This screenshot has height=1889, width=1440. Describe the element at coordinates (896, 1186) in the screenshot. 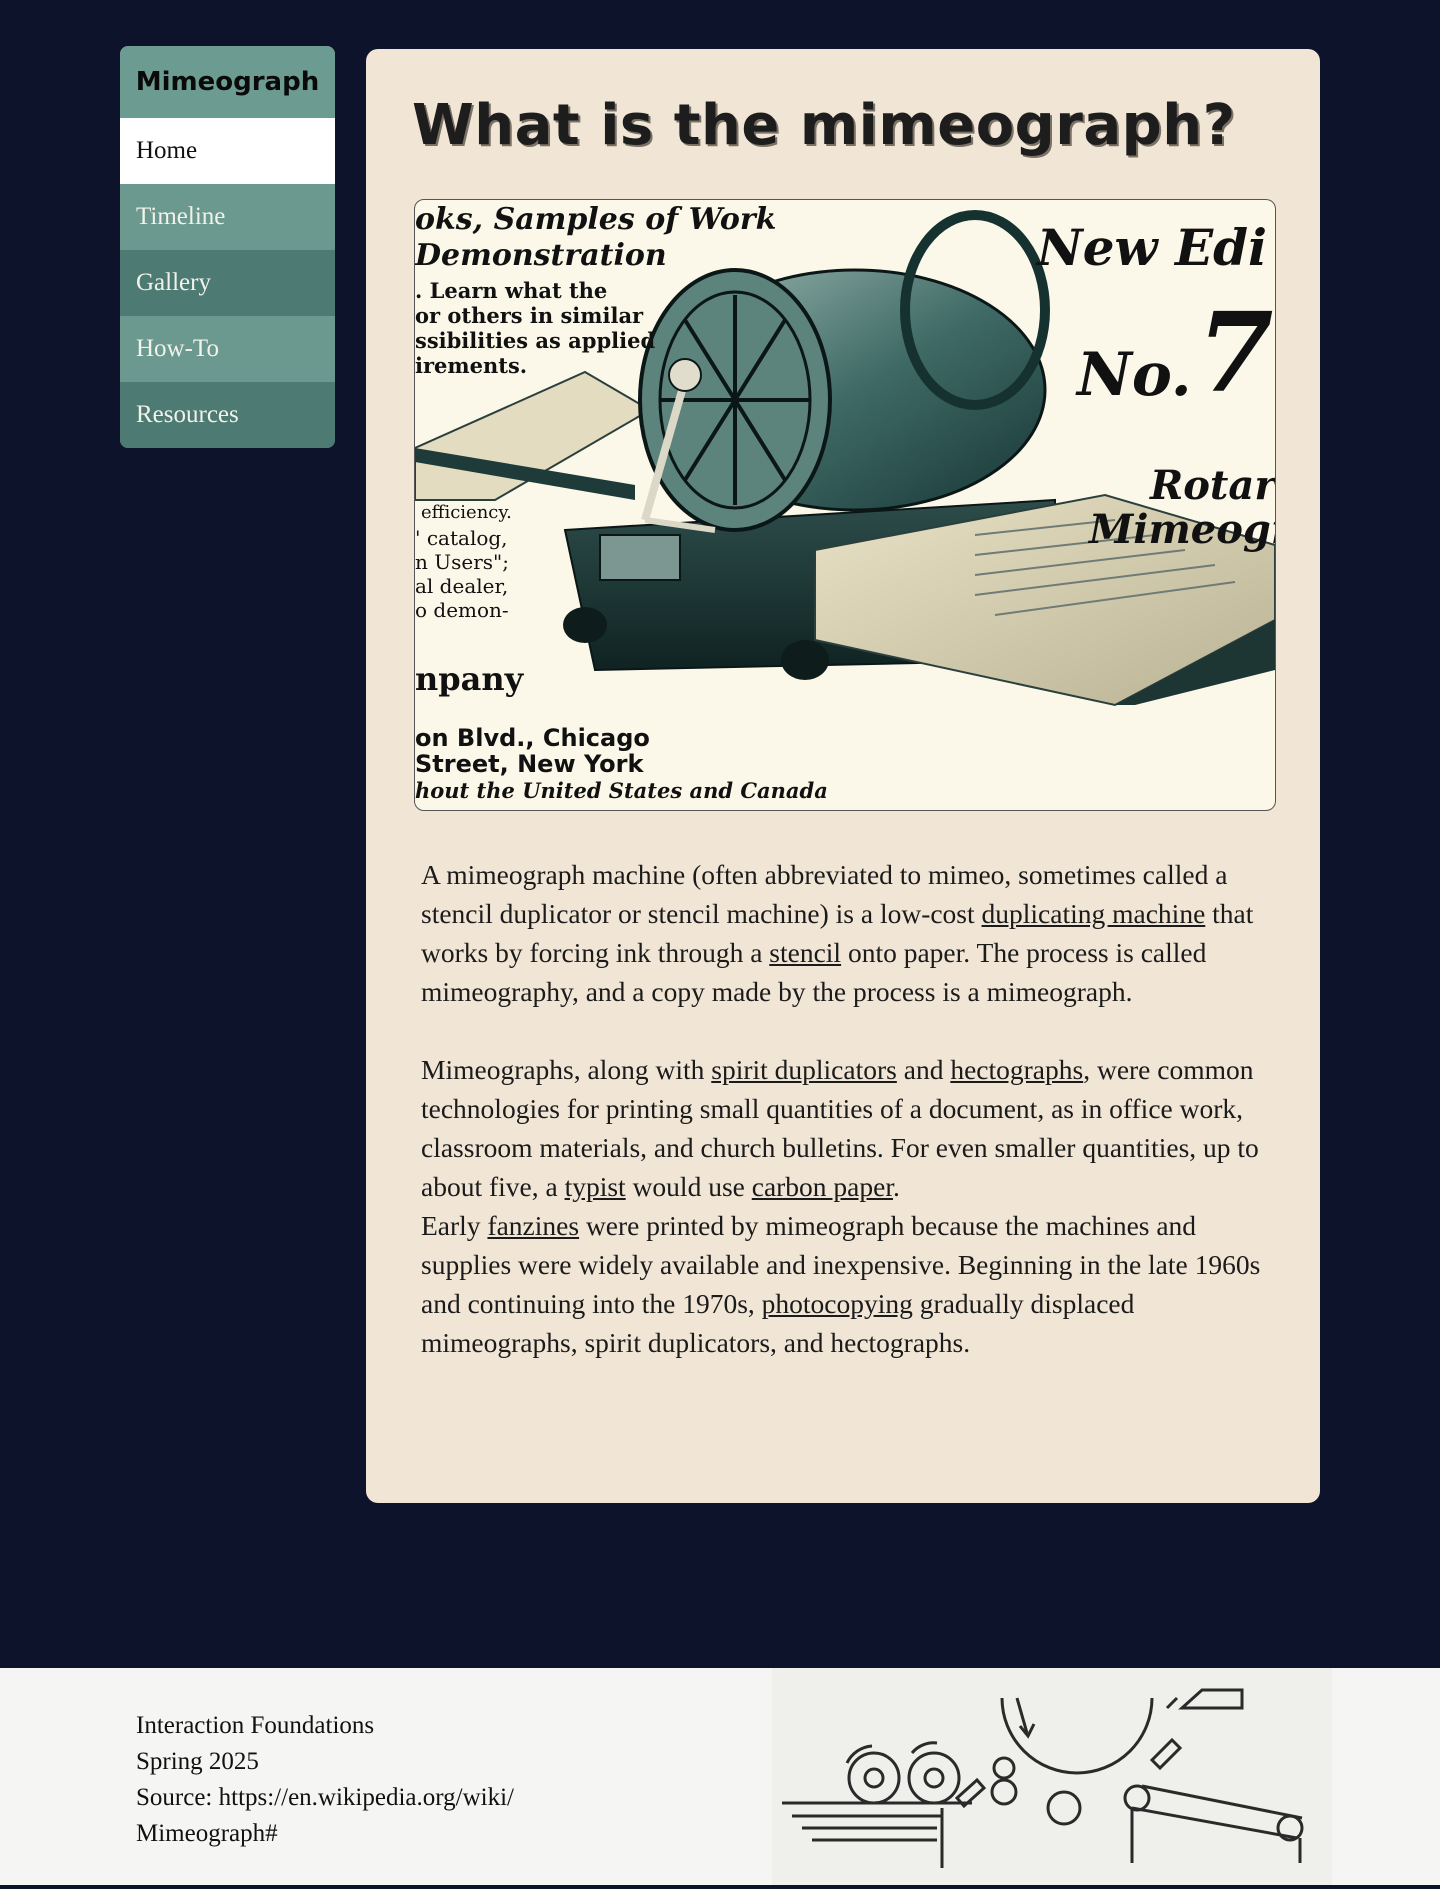

I see `paragraph-text: .` at that location.